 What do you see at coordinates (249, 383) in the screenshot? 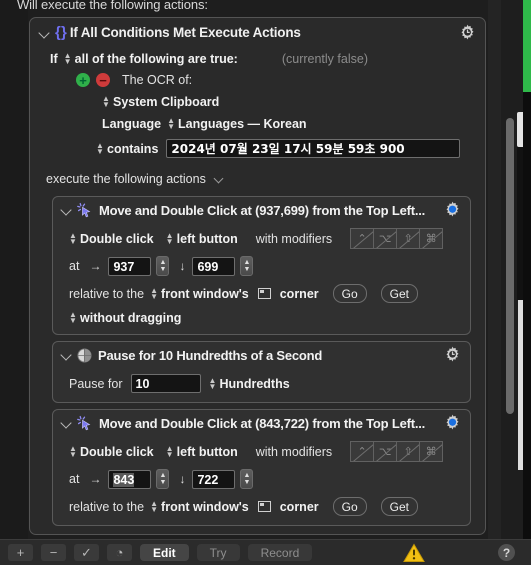
I see `pause-unit-popup: ▲ ▼ Hundredths` at bounding box center [249, 383].